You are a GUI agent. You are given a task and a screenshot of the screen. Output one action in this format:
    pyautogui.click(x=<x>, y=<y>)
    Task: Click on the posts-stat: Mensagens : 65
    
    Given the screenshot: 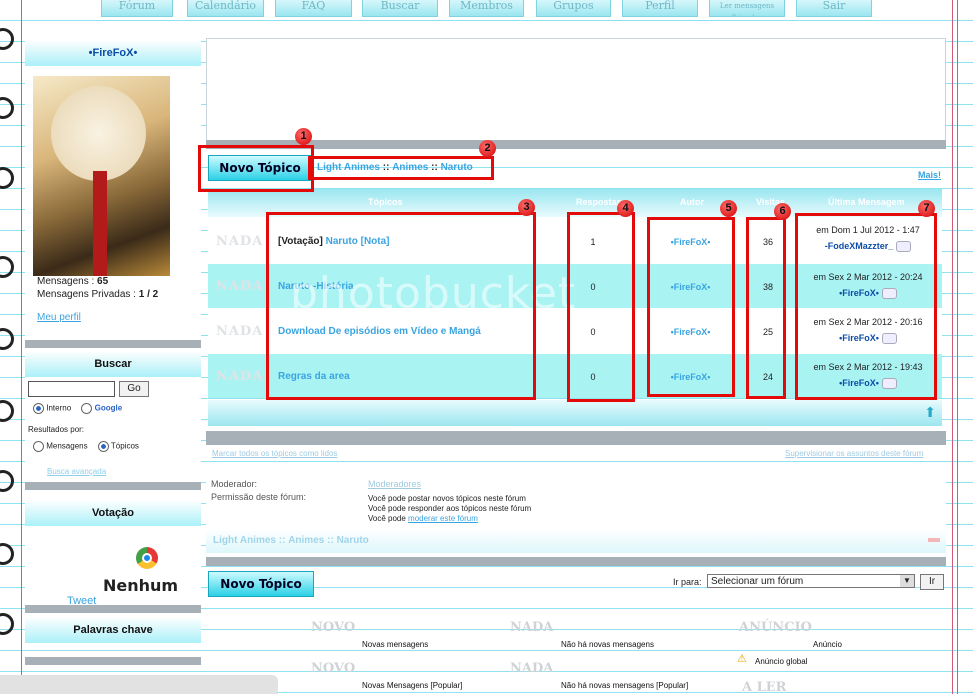 What is the action you would take?
    pyautogui.click(x=73, y=281)
    